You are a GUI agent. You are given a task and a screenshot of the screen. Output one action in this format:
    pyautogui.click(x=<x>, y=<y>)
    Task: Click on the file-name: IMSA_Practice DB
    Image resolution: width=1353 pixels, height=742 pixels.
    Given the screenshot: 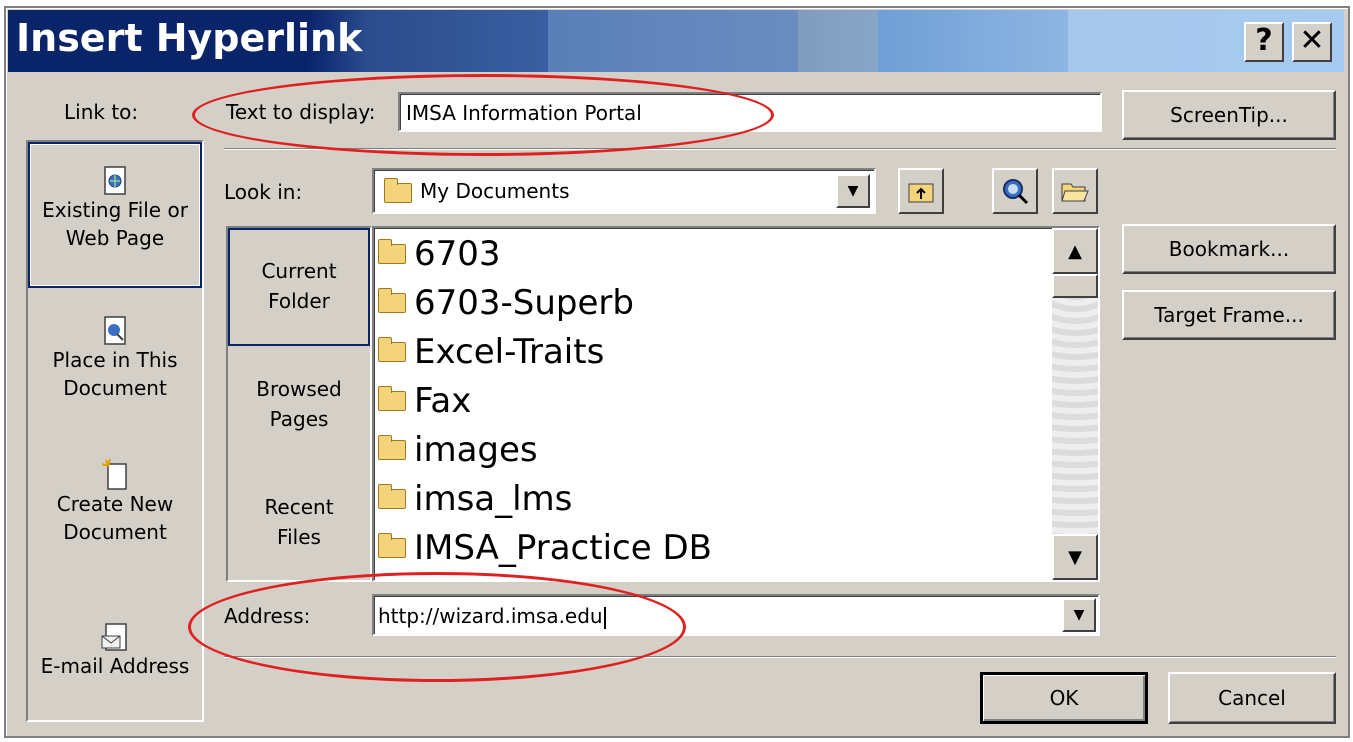 What is the action you would take?
    pyautogui.click(x=563, y=548)
    